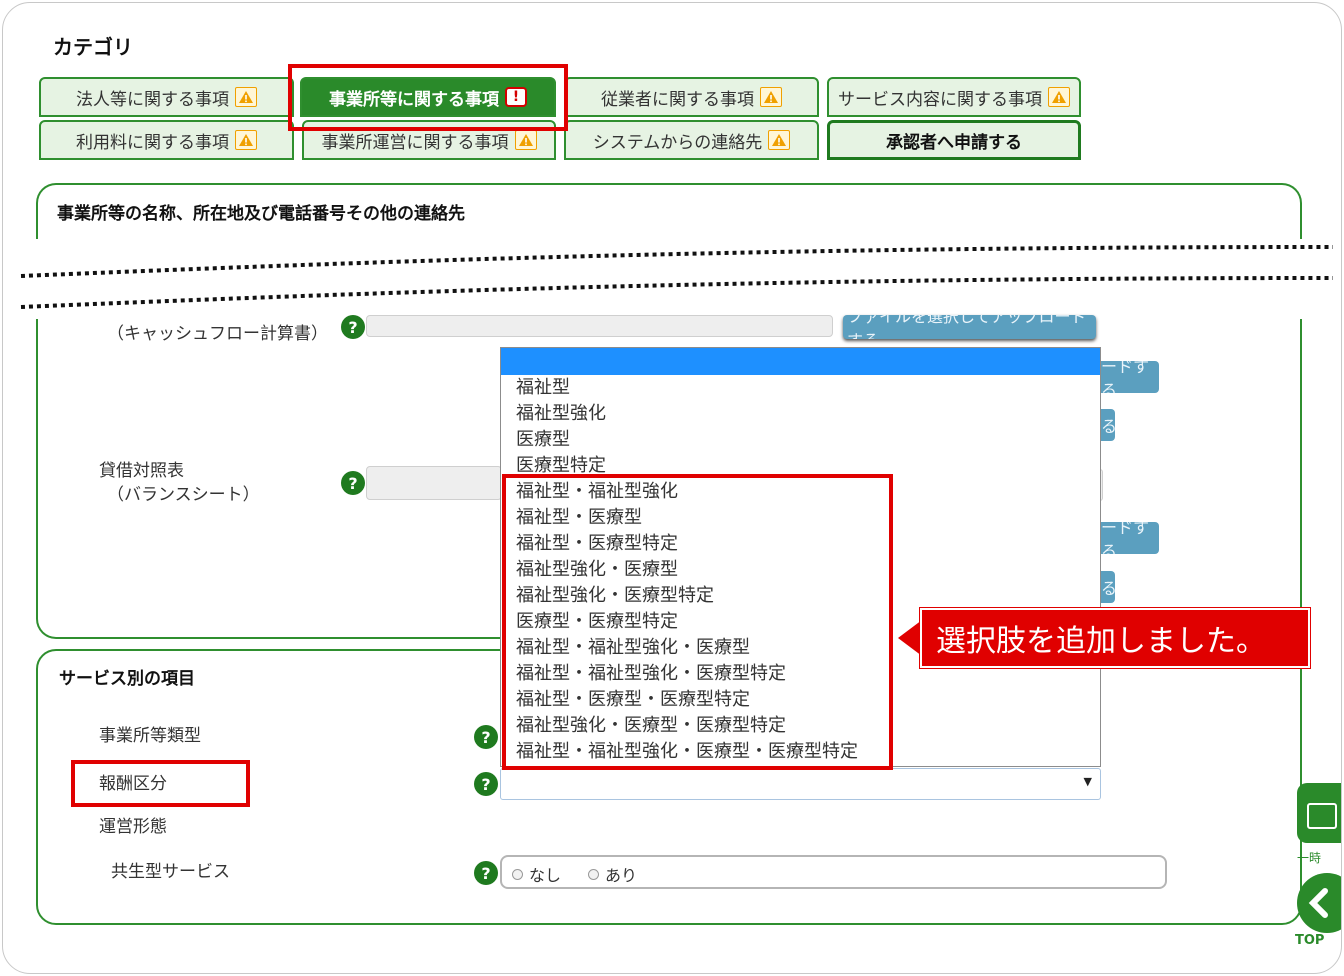  Describe the element at coordinates (170, 872) in the screenshot. I see `shared-service-label: 共生型サービス` at that location.